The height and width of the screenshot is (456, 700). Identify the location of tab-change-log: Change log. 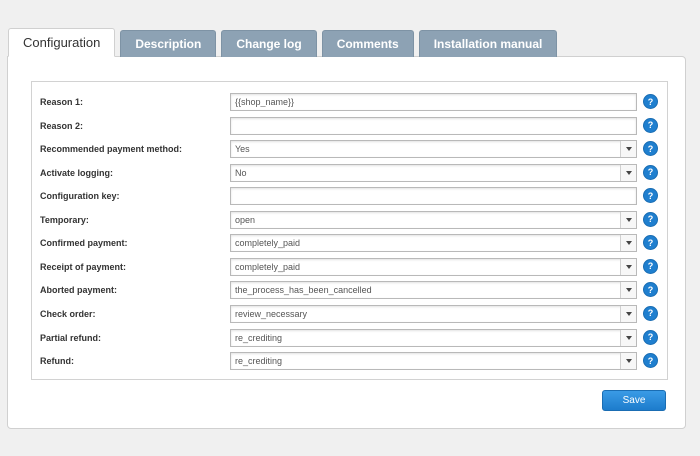
(269, 43).